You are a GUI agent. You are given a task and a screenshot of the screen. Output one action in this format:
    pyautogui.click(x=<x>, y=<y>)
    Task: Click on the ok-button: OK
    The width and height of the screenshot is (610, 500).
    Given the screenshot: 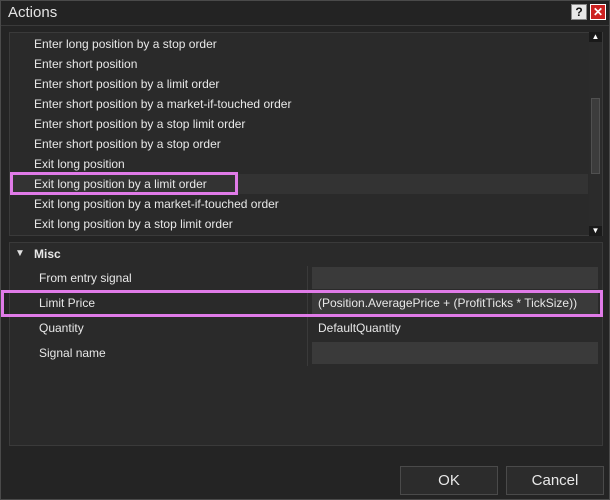 What is the action you would take?
    pyautogui.click(x=449, y=480)
    